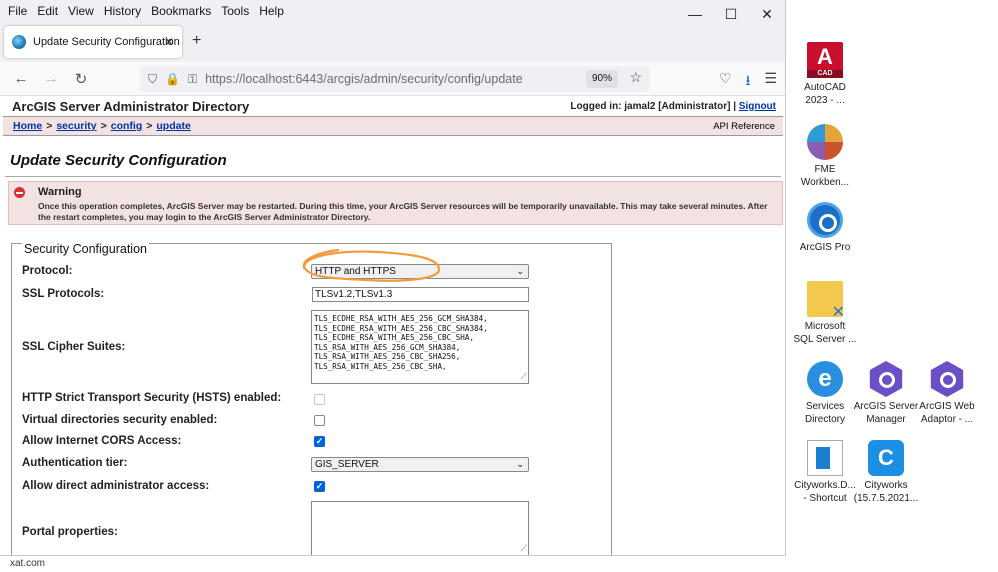 Image resolution: width=998 pixels, height=572 pixels. What do you see at coordinates (172, 79) in the screenshot?
I see `lock-icon: 🔒` at bounding box center [172, 79].